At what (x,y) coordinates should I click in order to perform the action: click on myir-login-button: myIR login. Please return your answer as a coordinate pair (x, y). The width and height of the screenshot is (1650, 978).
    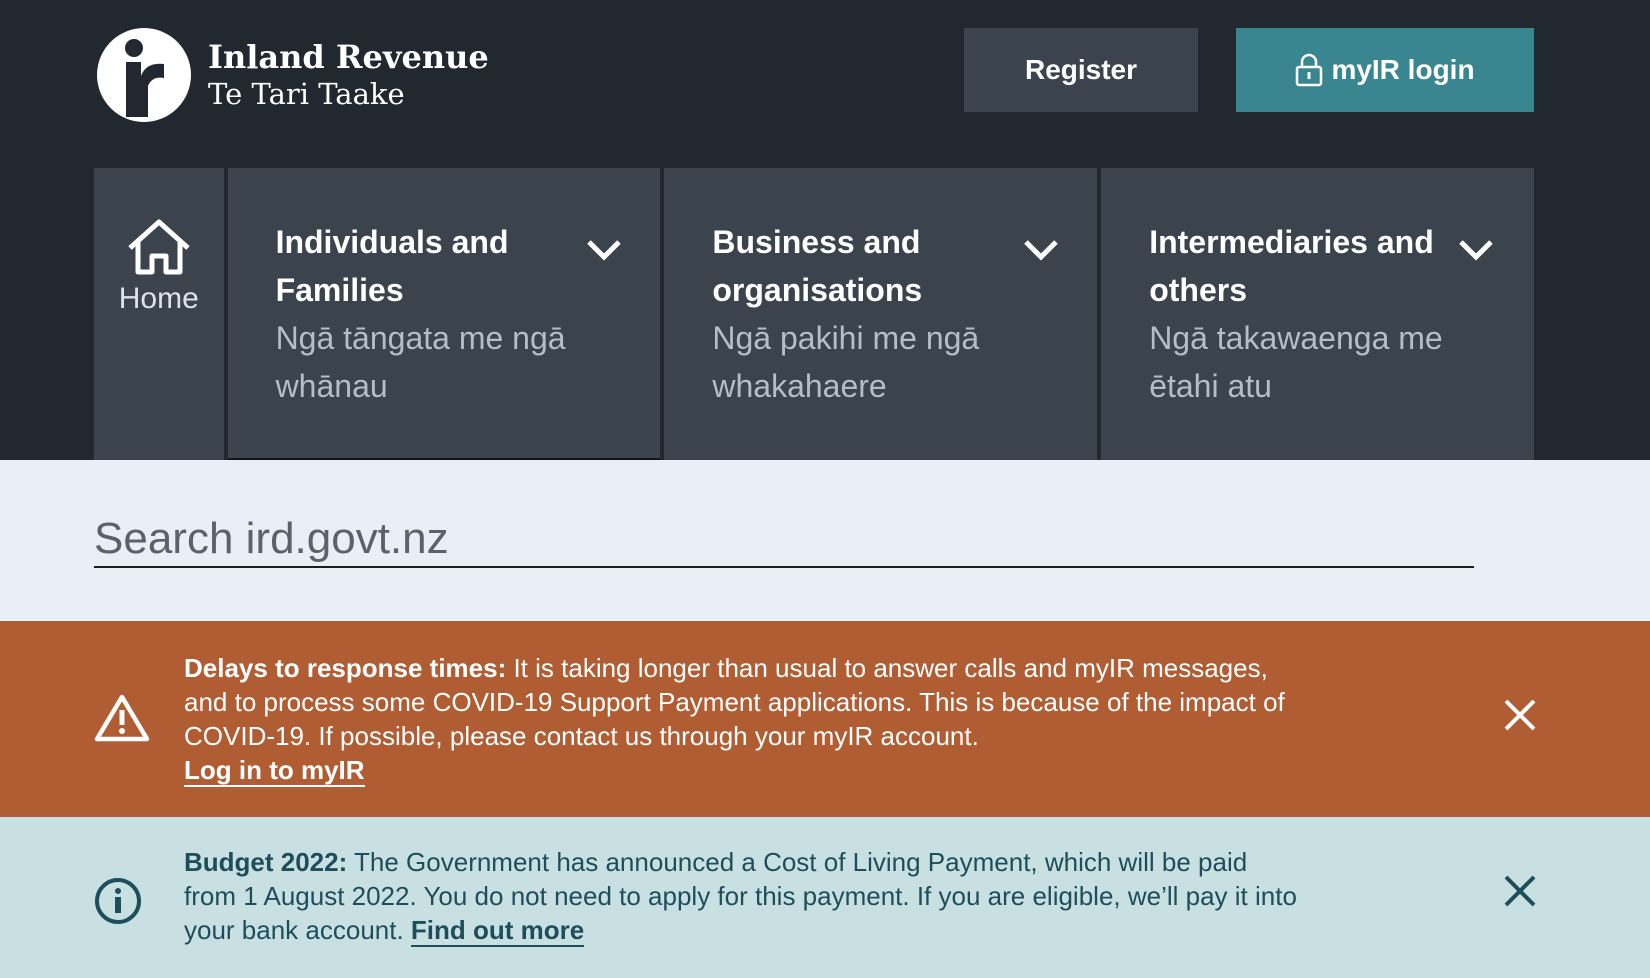
    Looking at the image, I should click on (1385, 70).